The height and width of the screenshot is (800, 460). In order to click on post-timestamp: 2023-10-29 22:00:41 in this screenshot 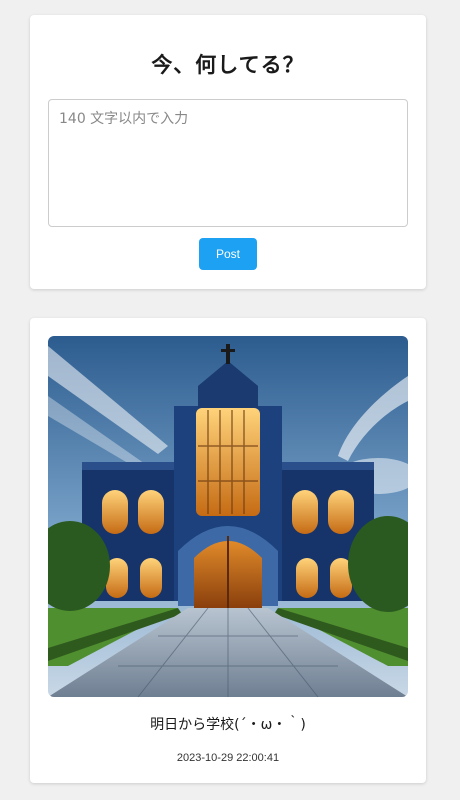, I will do `click(228, 758)`.